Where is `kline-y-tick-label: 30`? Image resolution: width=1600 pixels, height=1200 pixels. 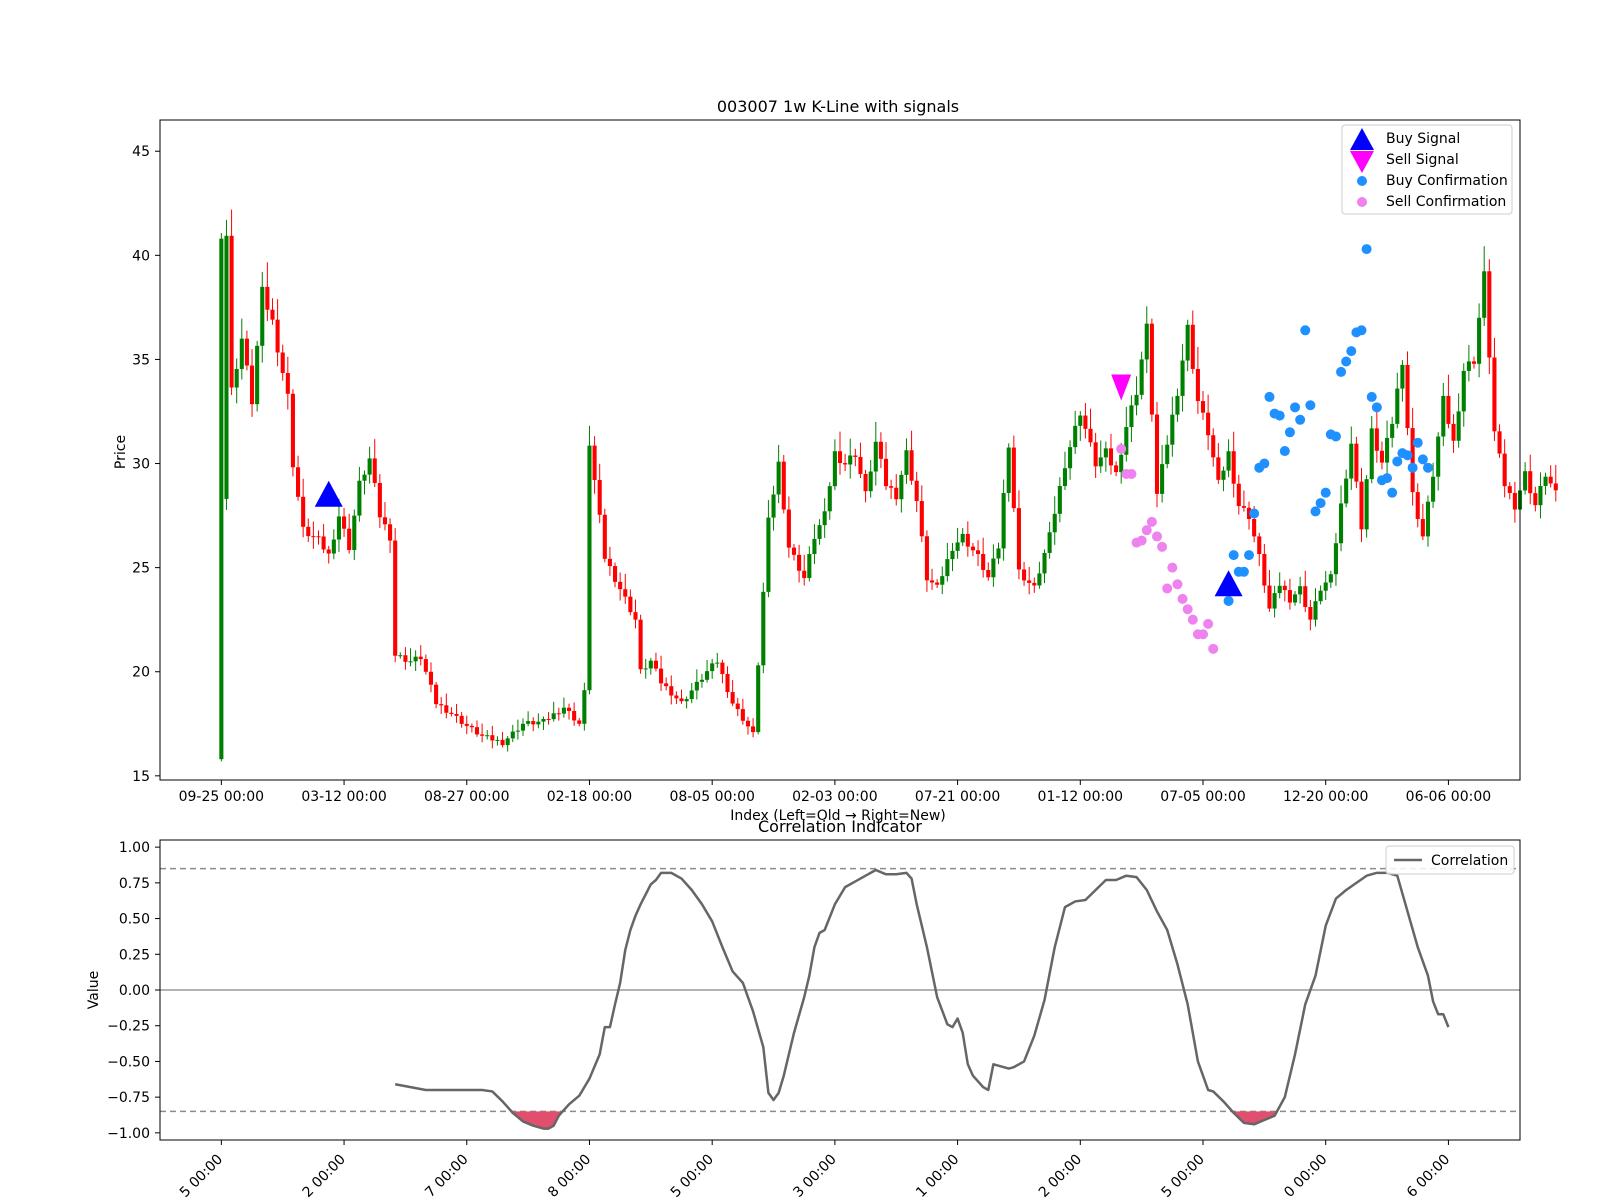
kline-y-tick-label: 30 is located at coordinates (141, 465).